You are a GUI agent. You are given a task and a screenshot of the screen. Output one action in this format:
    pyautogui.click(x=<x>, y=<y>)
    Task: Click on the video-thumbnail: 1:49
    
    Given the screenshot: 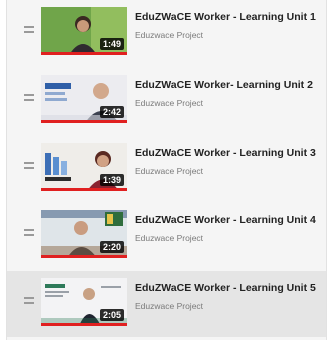 What is the action you would take?
    pyautogui.click(x=84, y=31)
    